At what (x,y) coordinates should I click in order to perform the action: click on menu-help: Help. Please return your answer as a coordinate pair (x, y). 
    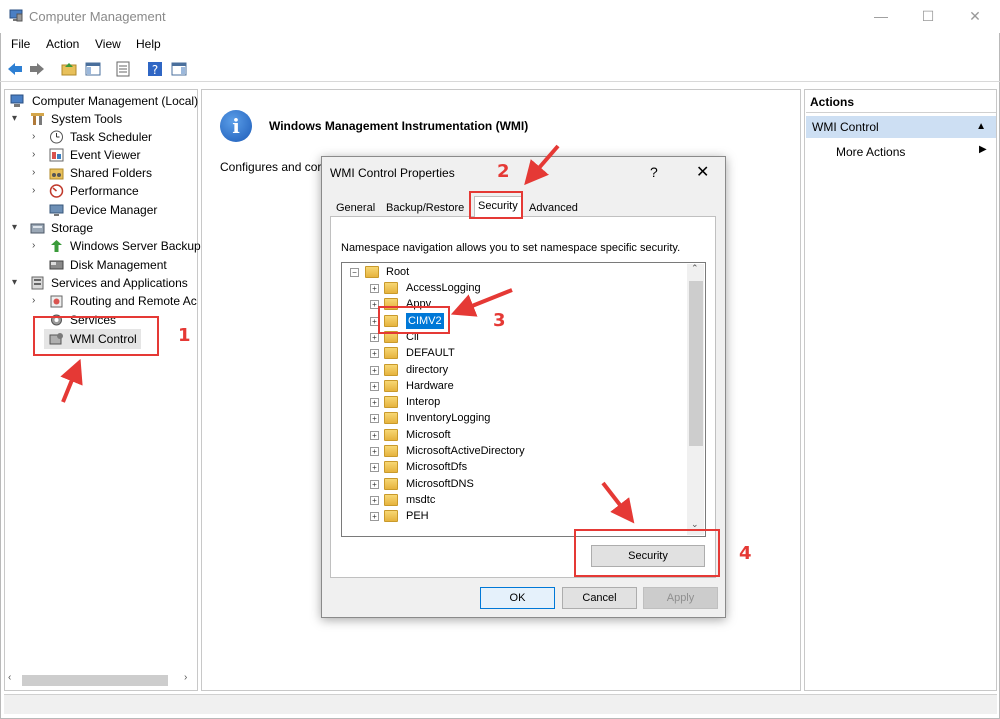
    Looking at the image, I should click on (148, 44).